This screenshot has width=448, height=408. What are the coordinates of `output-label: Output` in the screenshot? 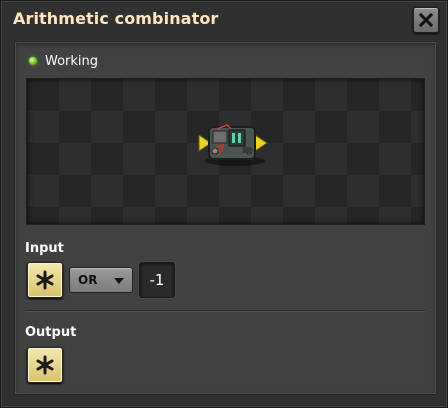 It's located at (51, 332).